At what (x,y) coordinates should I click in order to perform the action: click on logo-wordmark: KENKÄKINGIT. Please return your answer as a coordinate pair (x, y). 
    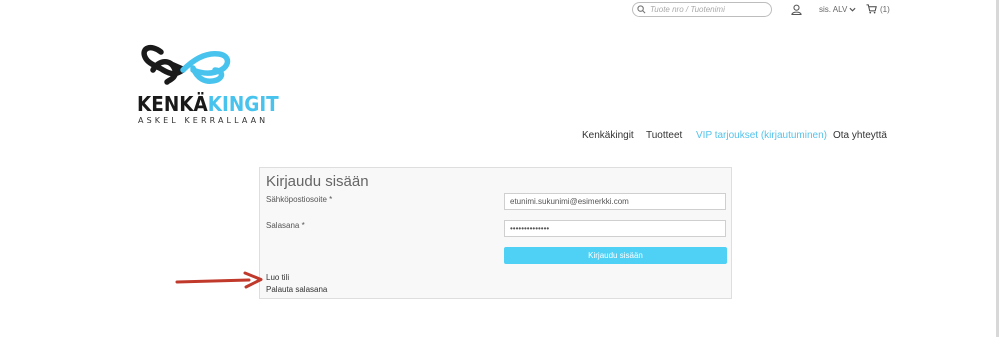
    Looking at the image, I should click on (208, 104).